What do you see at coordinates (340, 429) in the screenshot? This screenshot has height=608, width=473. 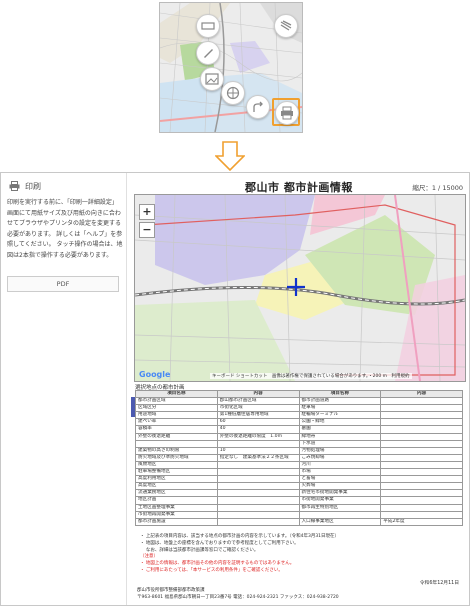 I see `table-cell: 墓園` at bounding box center [340, 429].